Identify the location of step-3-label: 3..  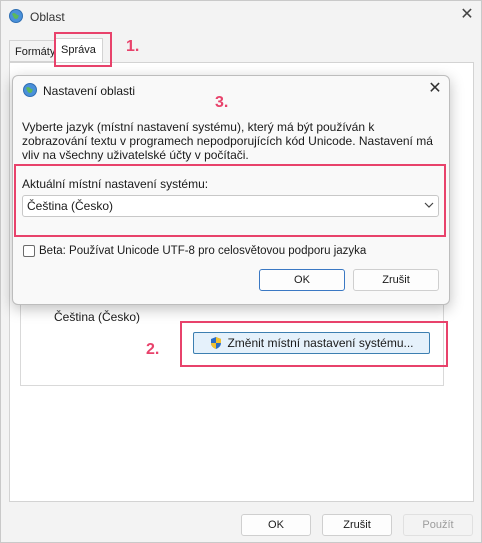
(222, 102).